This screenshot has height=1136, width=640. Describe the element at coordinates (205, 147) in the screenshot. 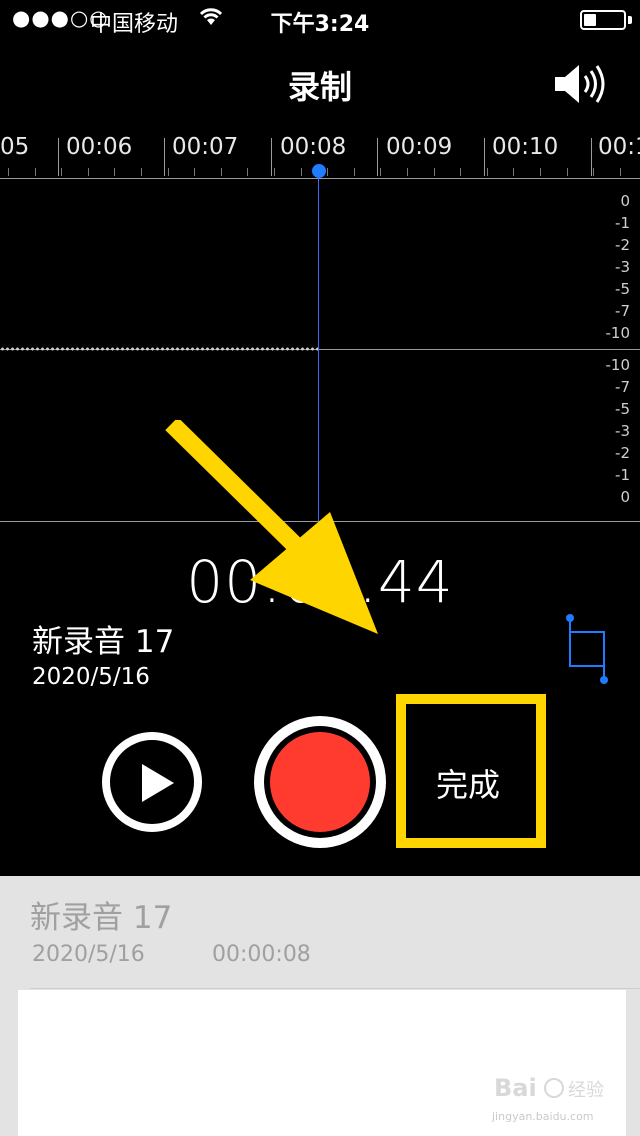

I see `tick-label: 00:07` at that location.